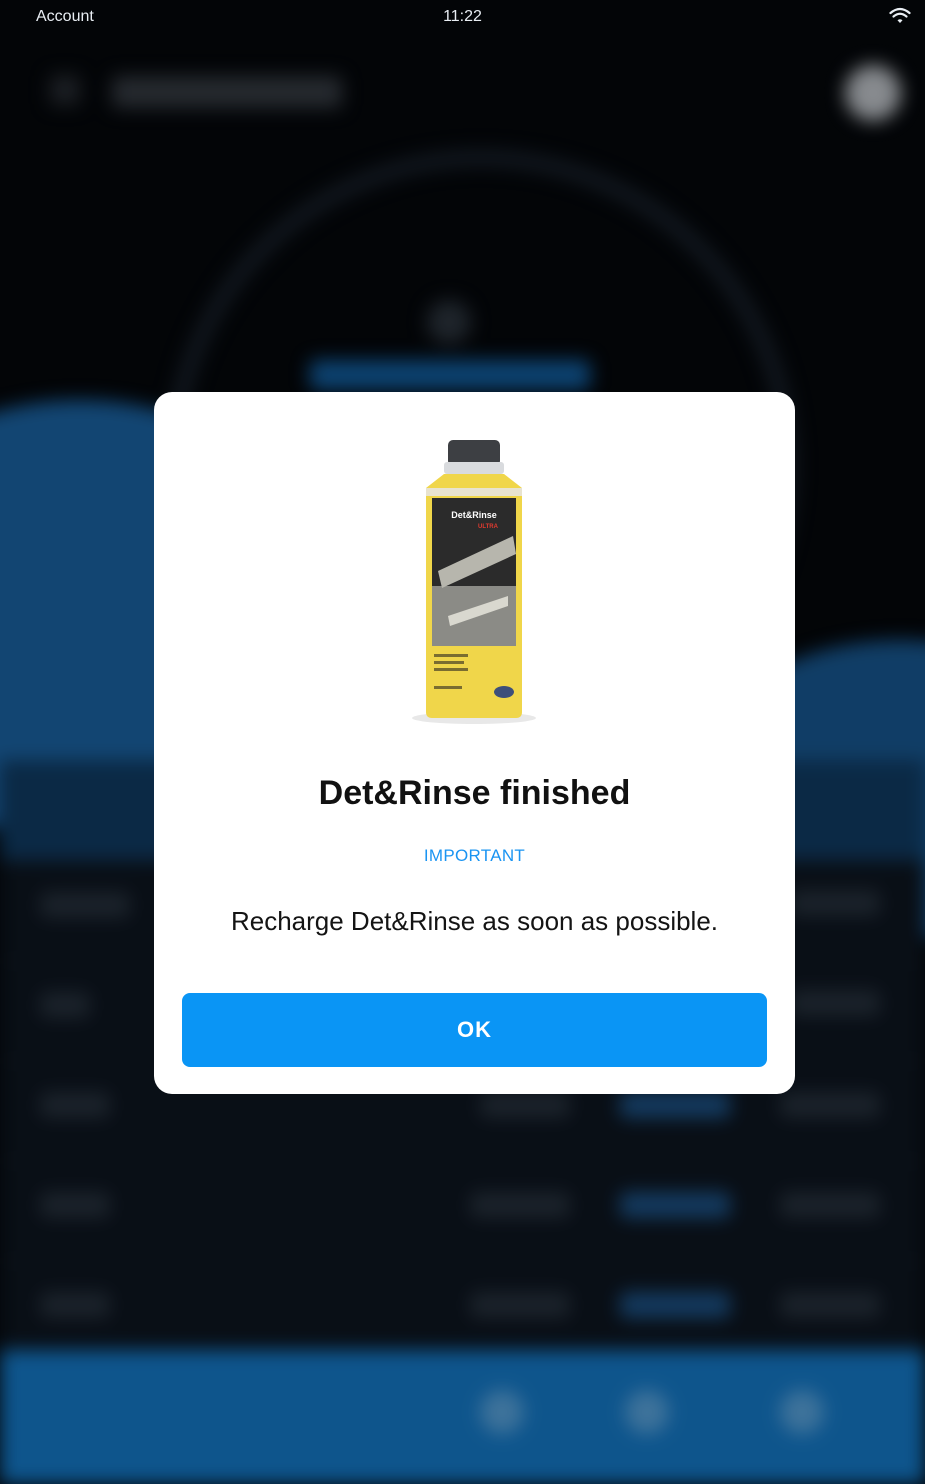 This screenshot has width=925, height=1484. Describe the element at coordinates (474, 582) in the screenshot. I see `det-rinse-bottle-image: Det&Rinse ULTRA` at that location.